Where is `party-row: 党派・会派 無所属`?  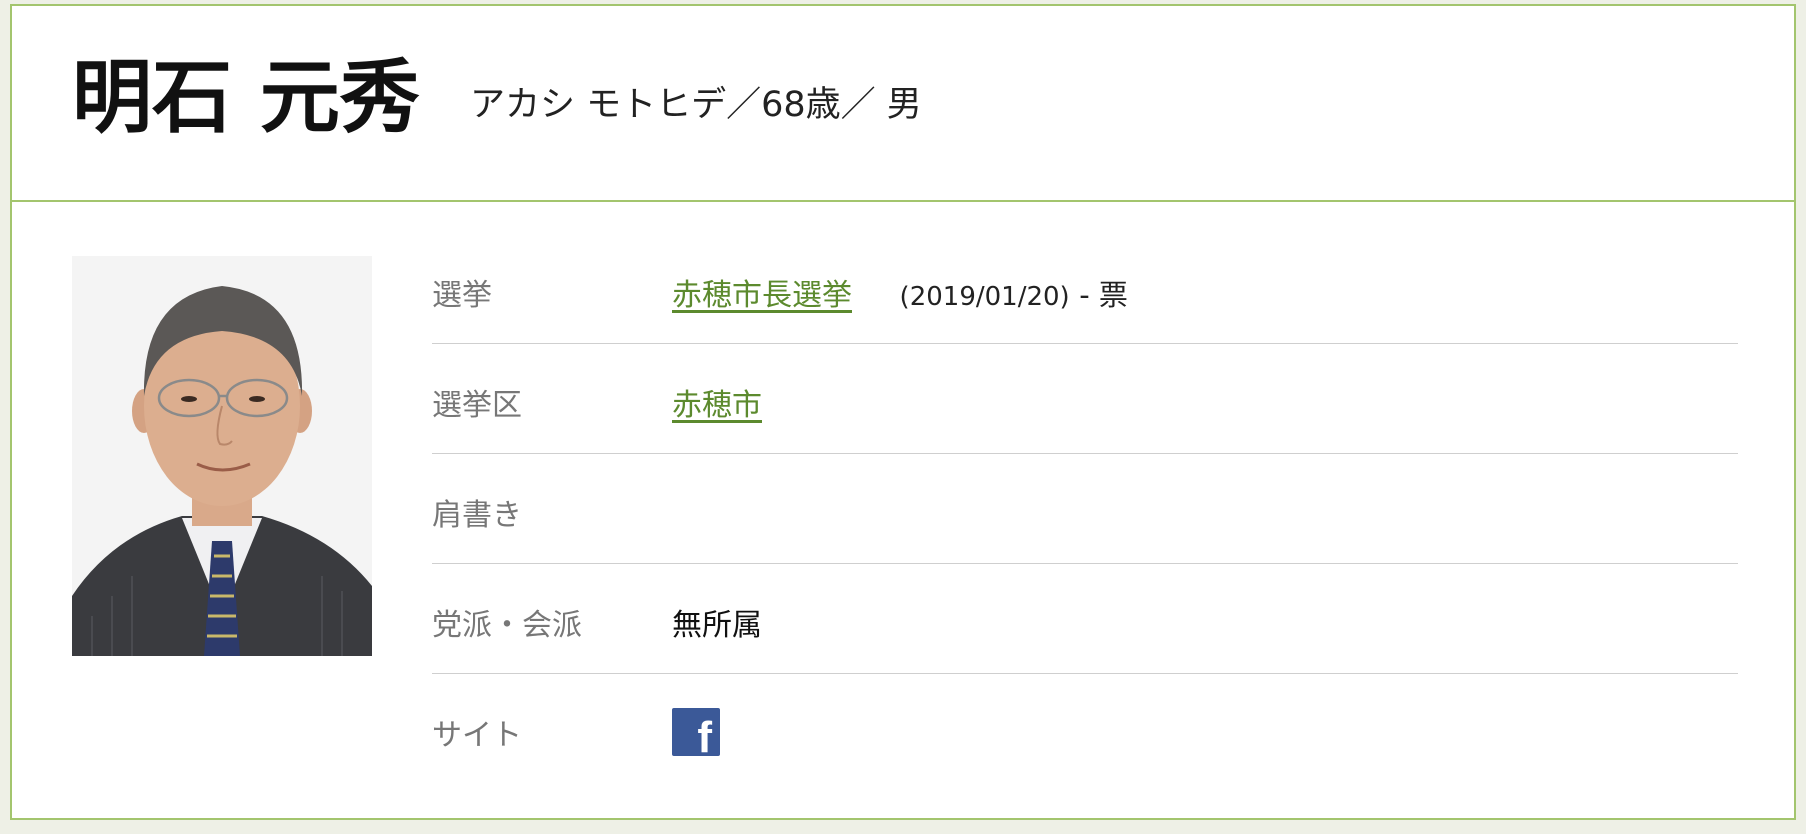
party-row: 党派・会派 無所属 is located at coordinates (1085, 619).